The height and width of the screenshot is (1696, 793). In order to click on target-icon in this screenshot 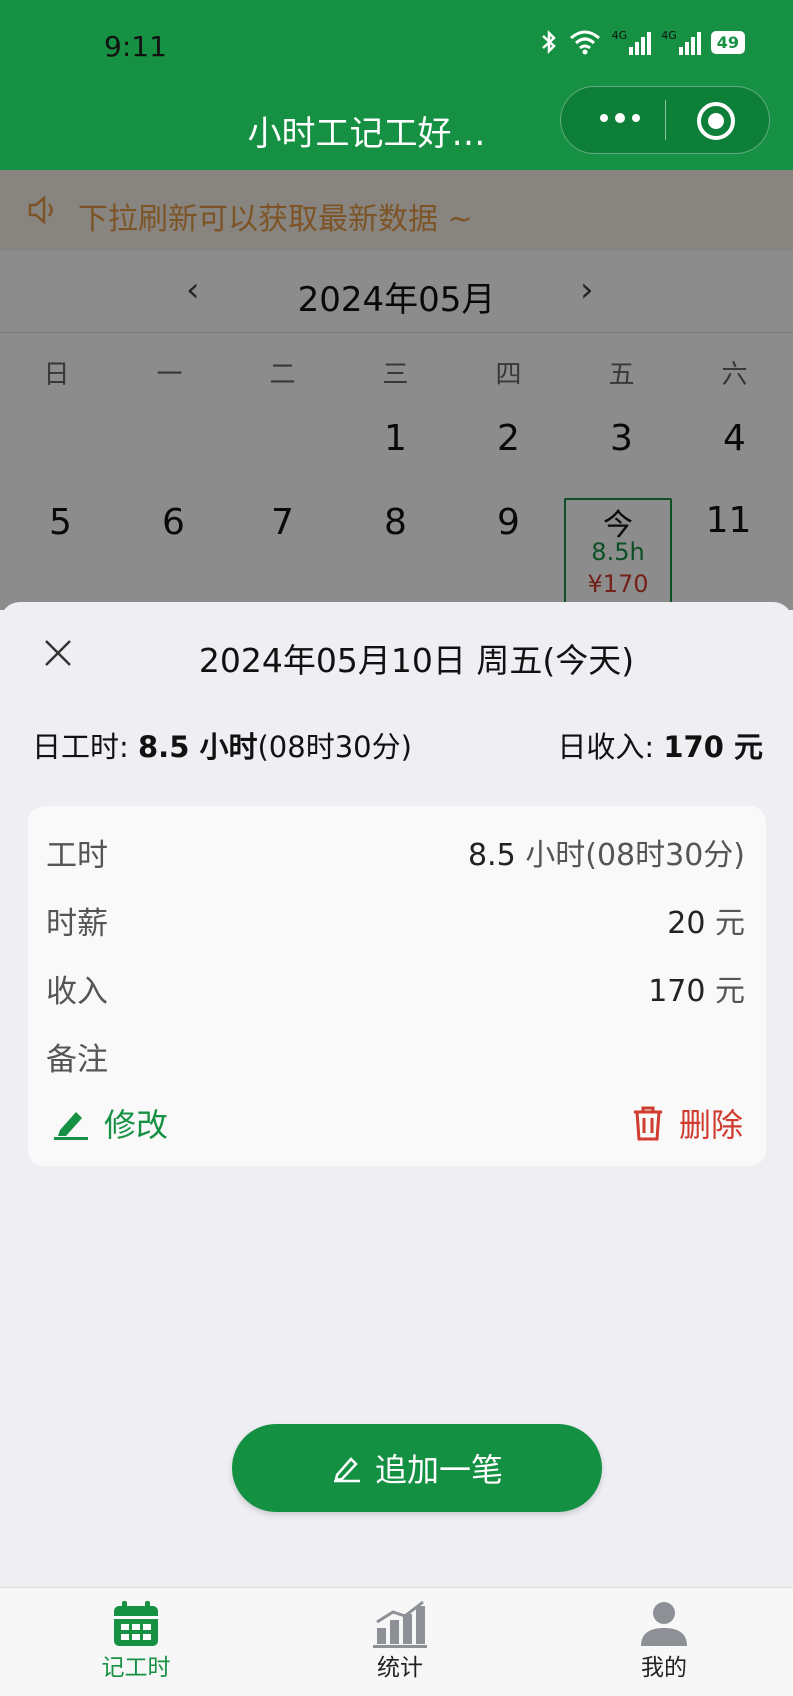, I will do `click(716, 121)`.